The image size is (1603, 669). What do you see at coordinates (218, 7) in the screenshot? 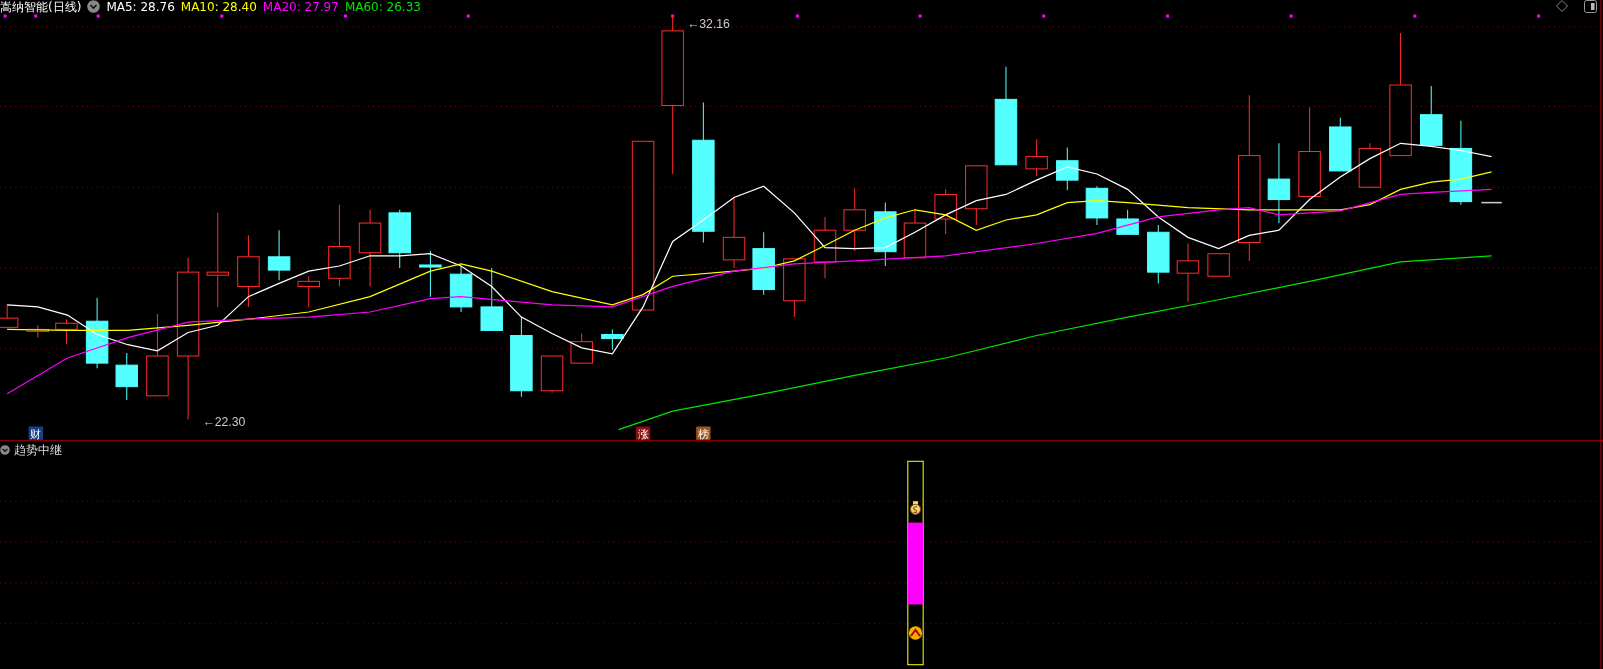
I see `ma-legend-label: MA10: 28.40` at bounding box center [218, 7].